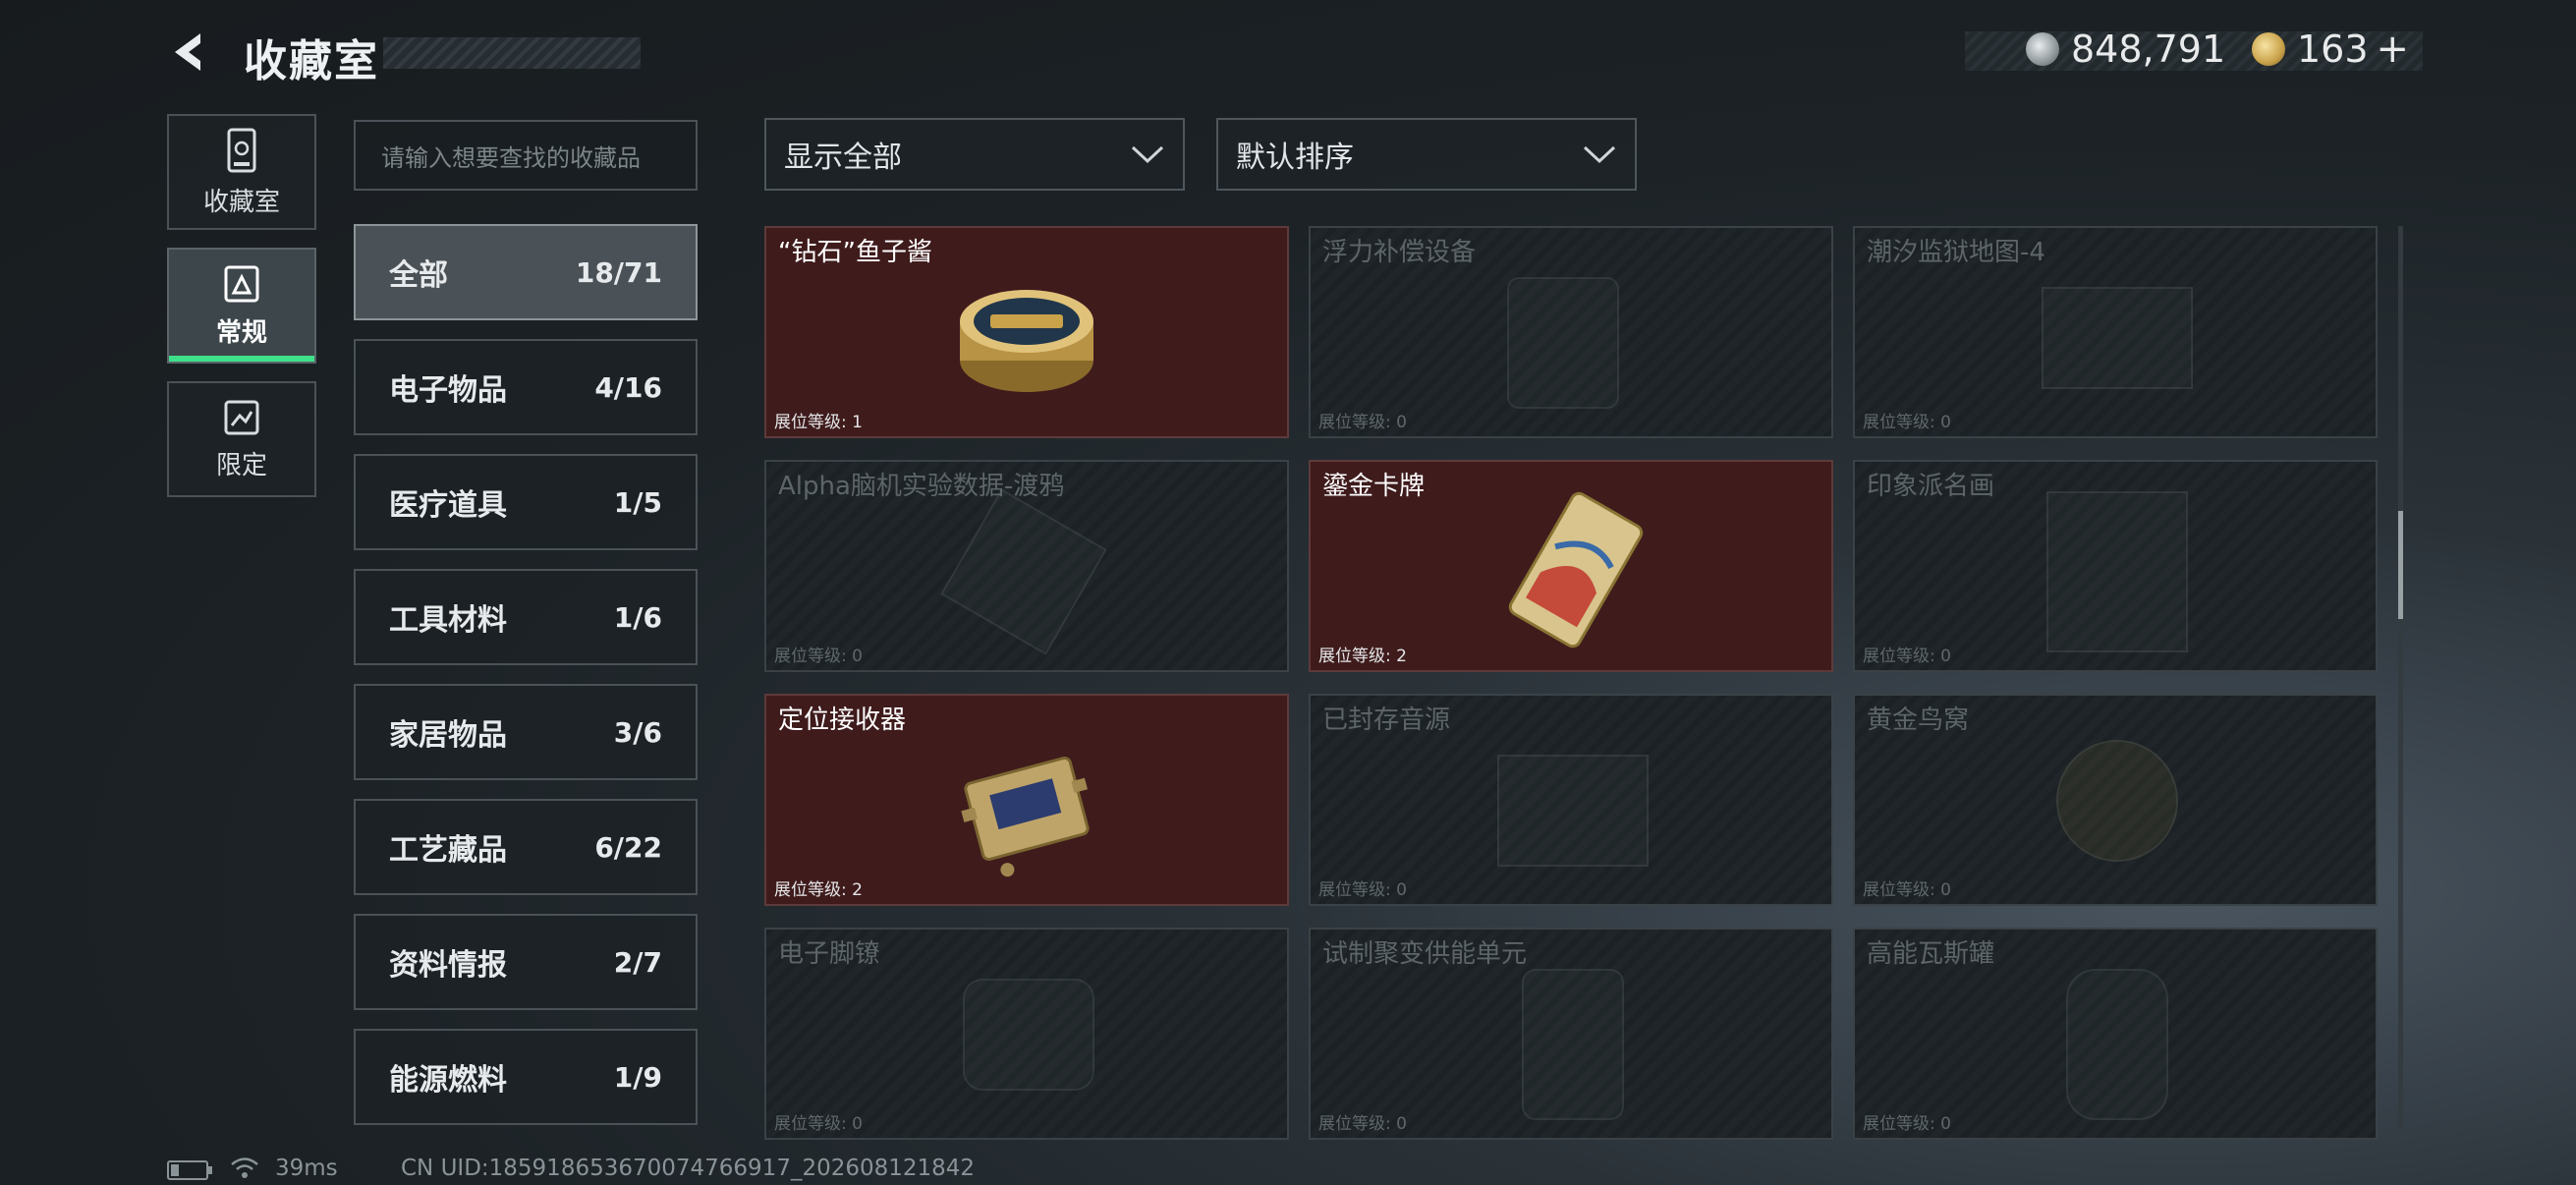 The height and width of the screenshot is (1185, 2576). I want to click on item-card: 定位接收器 展位等级: 2, so click(1026, 800).